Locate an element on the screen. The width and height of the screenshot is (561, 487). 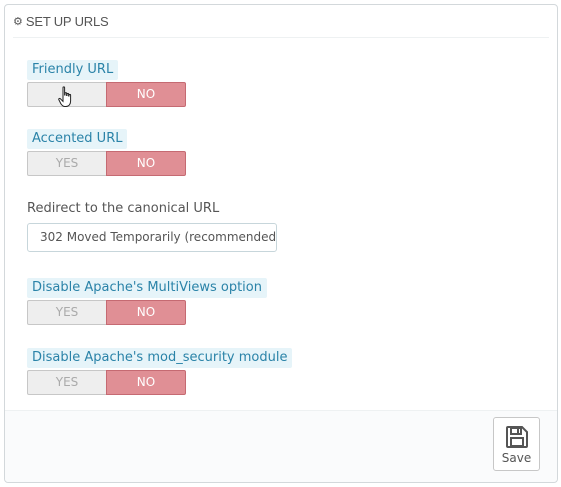
mod-security-yes-option: YES is located at coordinates (67, 382).